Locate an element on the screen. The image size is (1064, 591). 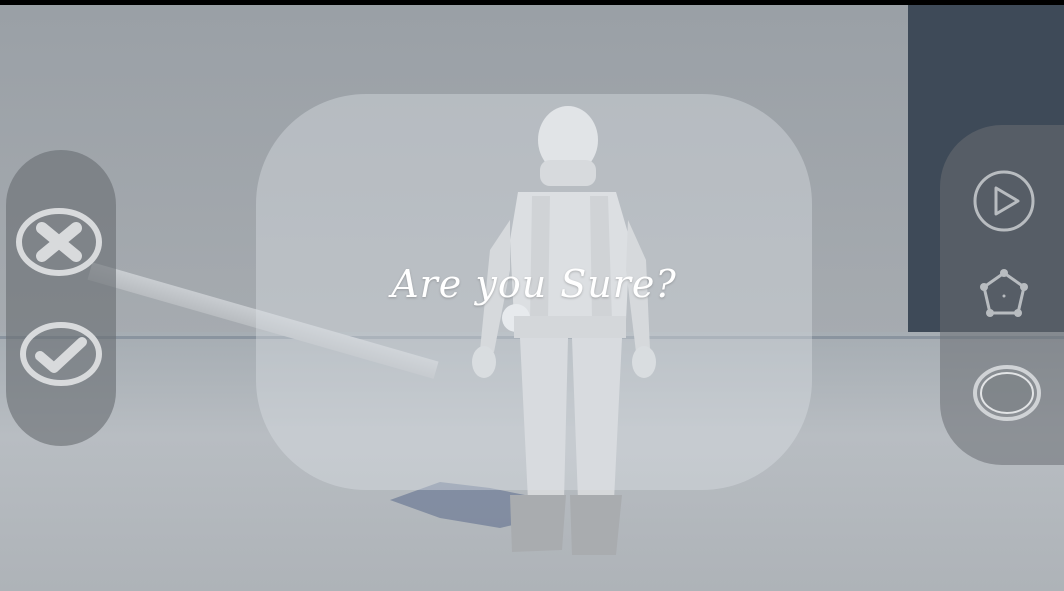
cancel-button is located at coordinates (59, 242).